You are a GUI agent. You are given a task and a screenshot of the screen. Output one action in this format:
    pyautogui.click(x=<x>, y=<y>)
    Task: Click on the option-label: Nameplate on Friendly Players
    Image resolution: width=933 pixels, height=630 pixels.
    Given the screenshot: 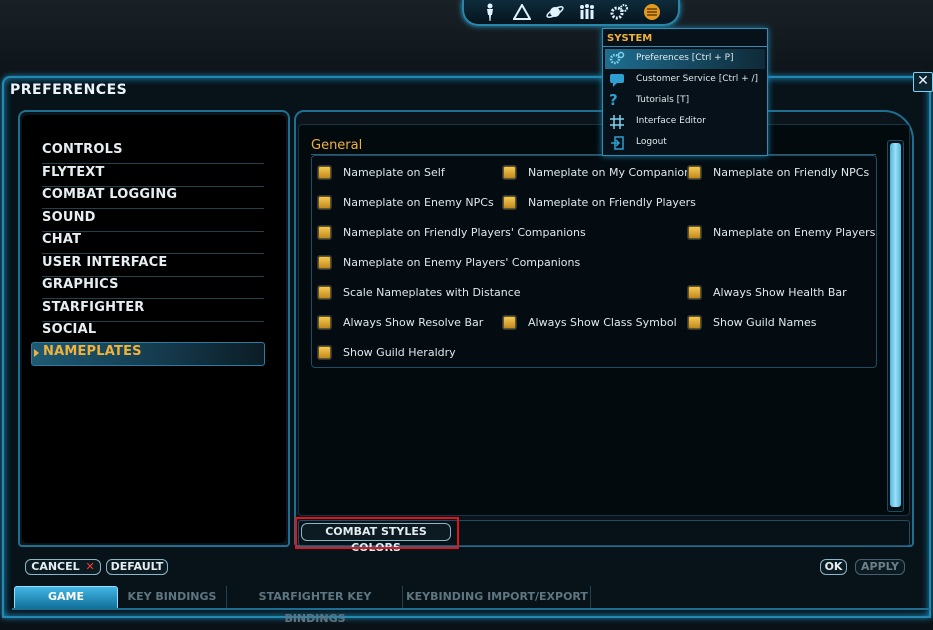 What is the action you would take?
    pyautogui.click(x=612, y=202)
    